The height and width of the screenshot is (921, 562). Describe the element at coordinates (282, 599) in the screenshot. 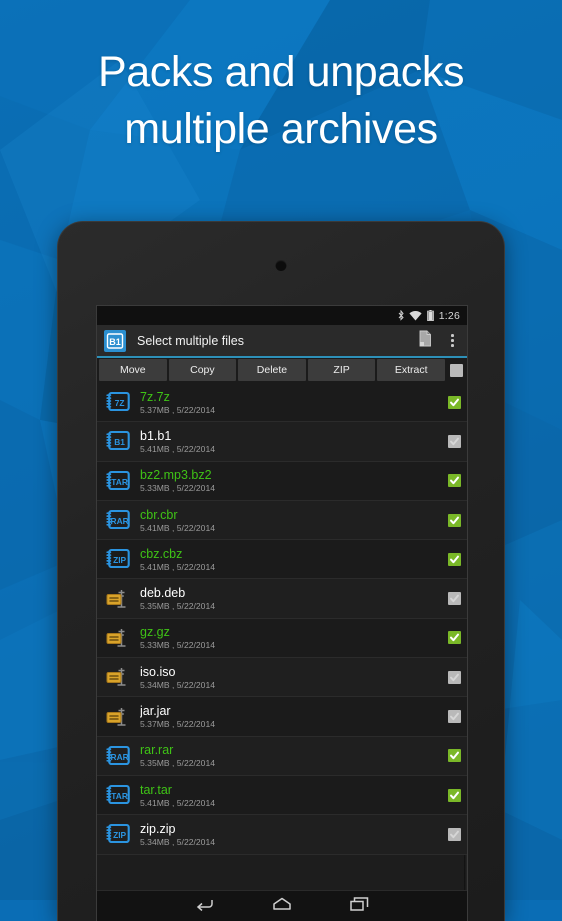

I see `file-row: deb.deb 5.35MB , 5/22/2014` at that location.